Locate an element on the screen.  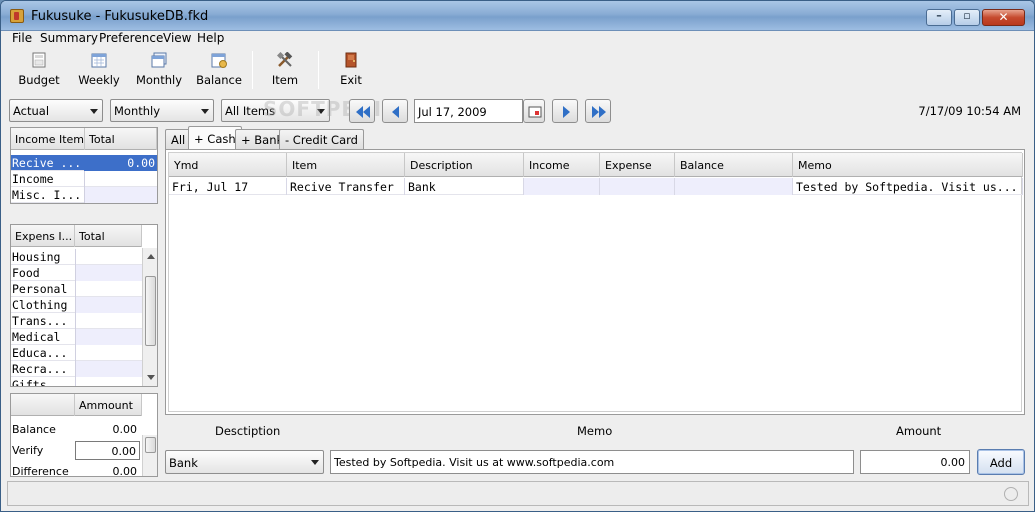
ymd-header: Ymd is located at coordinates (228, 165).